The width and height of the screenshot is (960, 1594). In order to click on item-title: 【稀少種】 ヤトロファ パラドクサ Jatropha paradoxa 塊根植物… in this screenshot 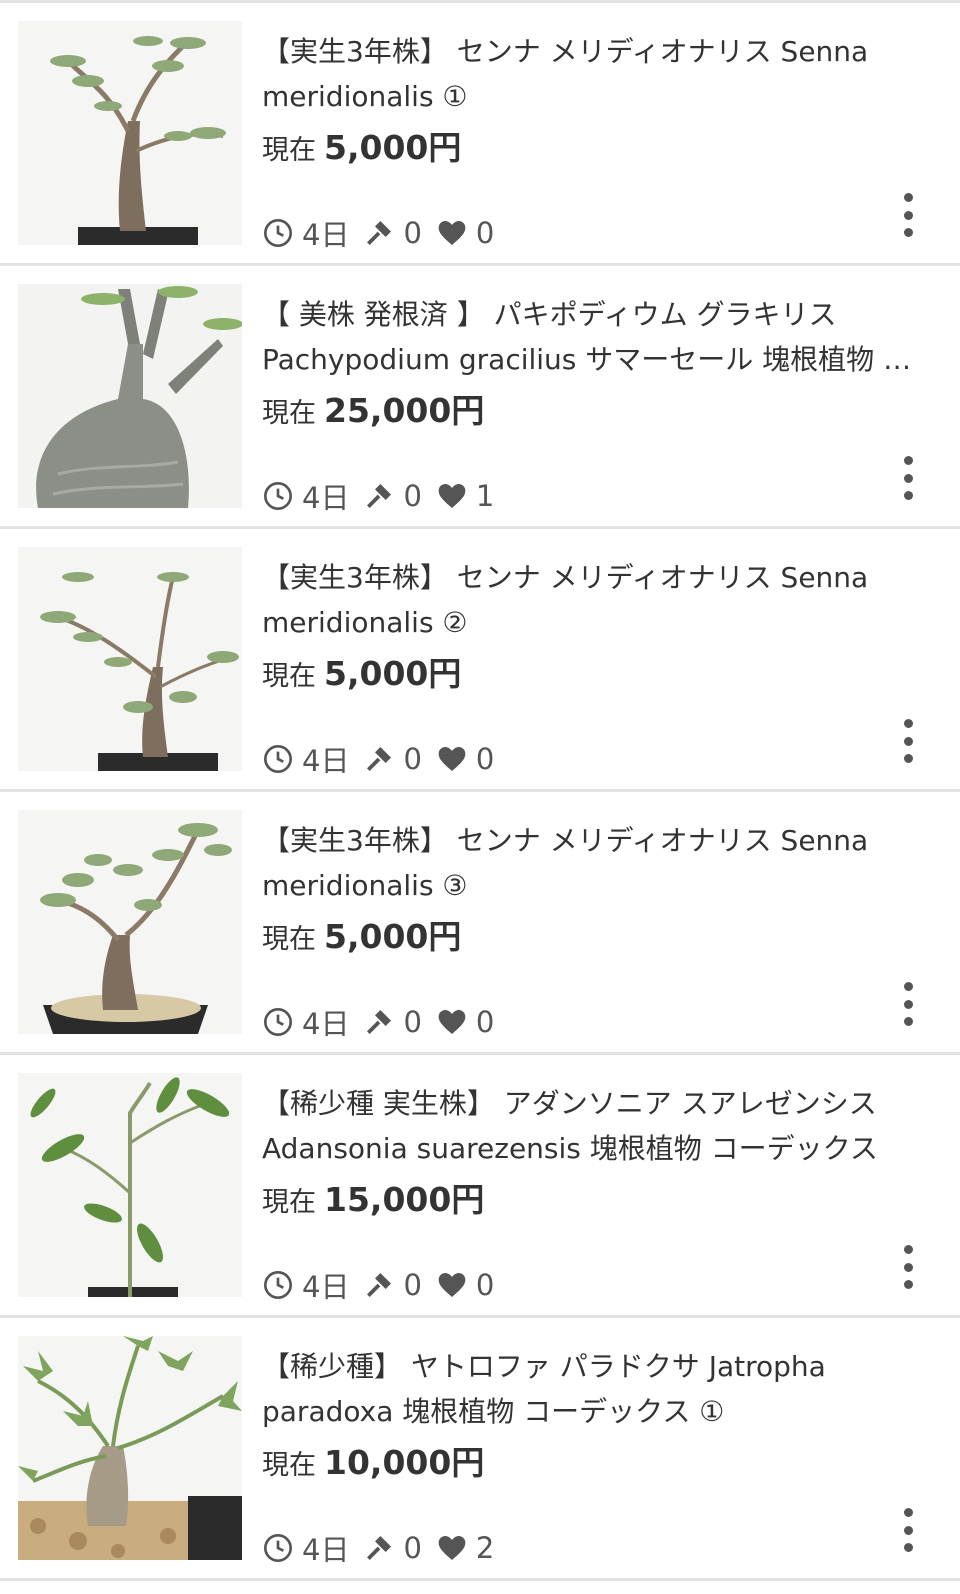, I will do `click(592, 1389)`.